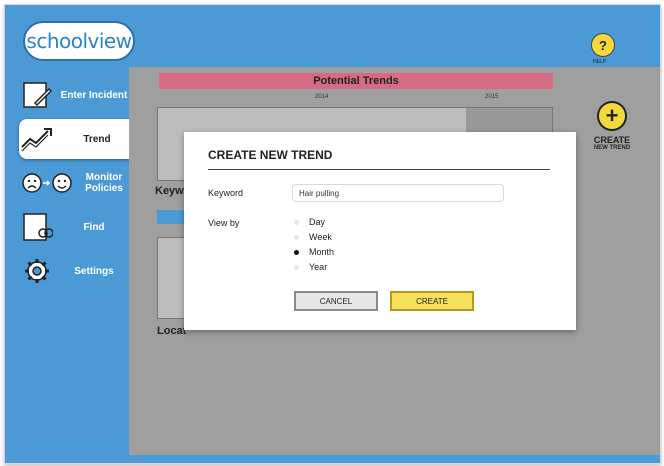  What do you see at coordinates (356, 81) in the screenshot?
I see `potential-trends-title: Potential Trends` at bounding box center [356, 81].